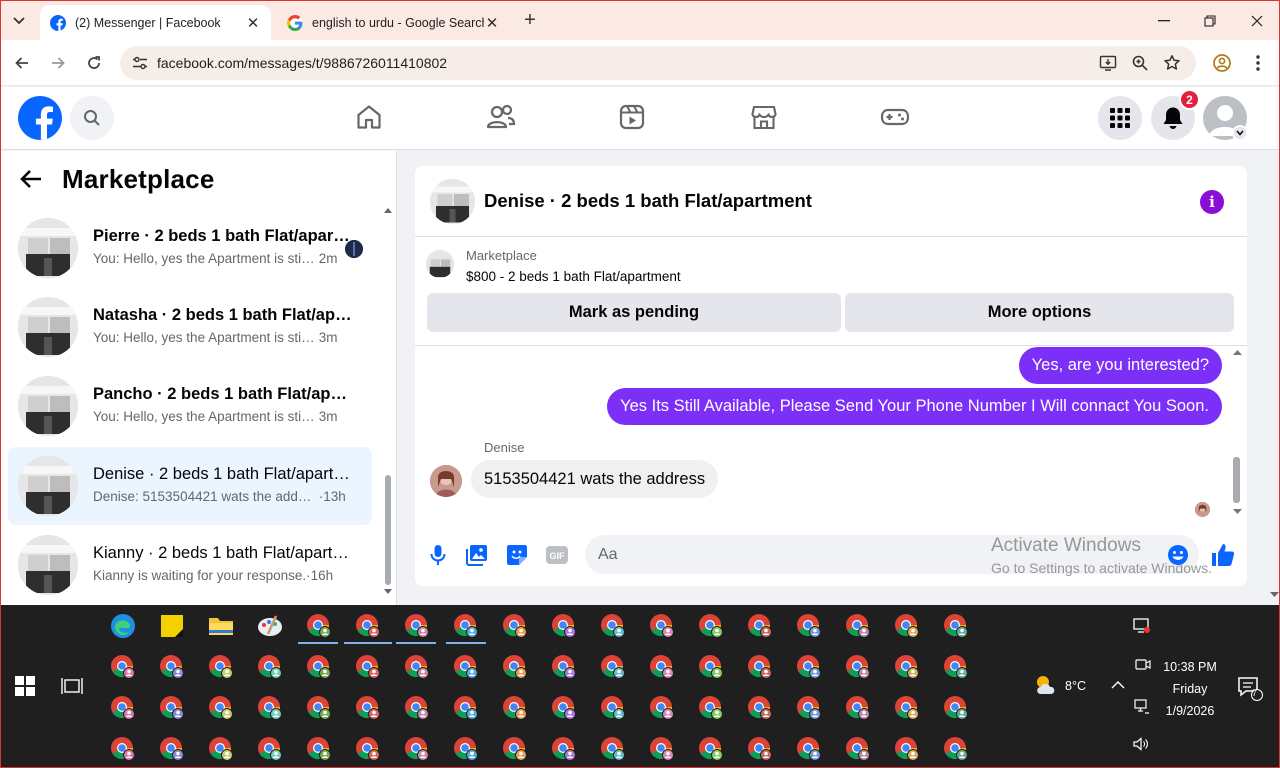 Image resolution: width=1280 pixels, height=768 pixels. Describe the element at coordinates (19, 21) in the screenshot. I see `tab-search-button` at that location.